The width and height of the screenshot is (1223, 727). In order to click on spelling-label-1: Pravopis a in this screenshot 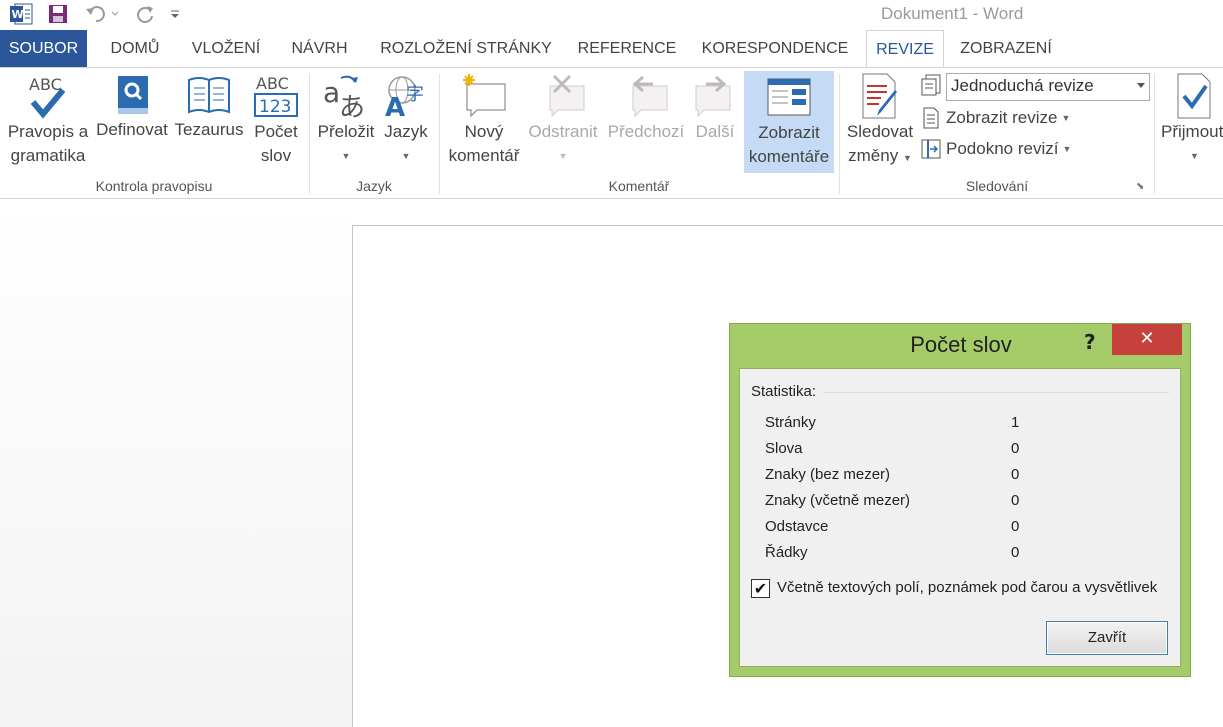, I will do `click(48, 131)`.